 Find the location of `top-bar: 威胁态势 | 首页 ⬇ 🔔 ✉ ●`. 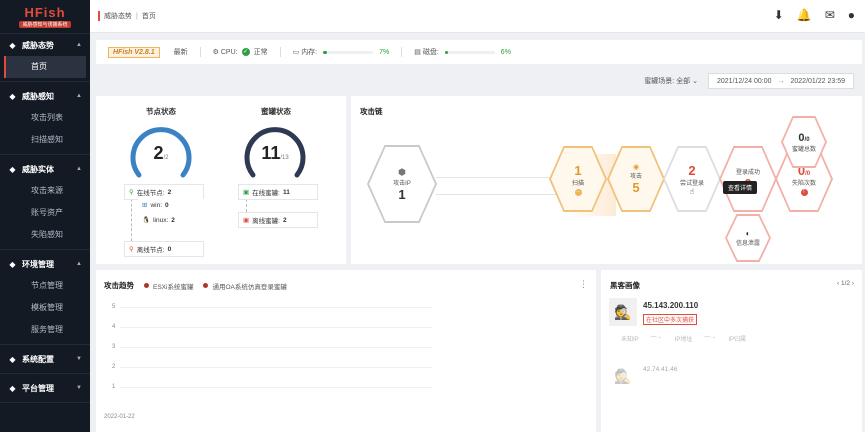

top-bar: 威胁态势 | 首页 ⬇ 🔔 ✉ ● is located at coordinates (477, 16).